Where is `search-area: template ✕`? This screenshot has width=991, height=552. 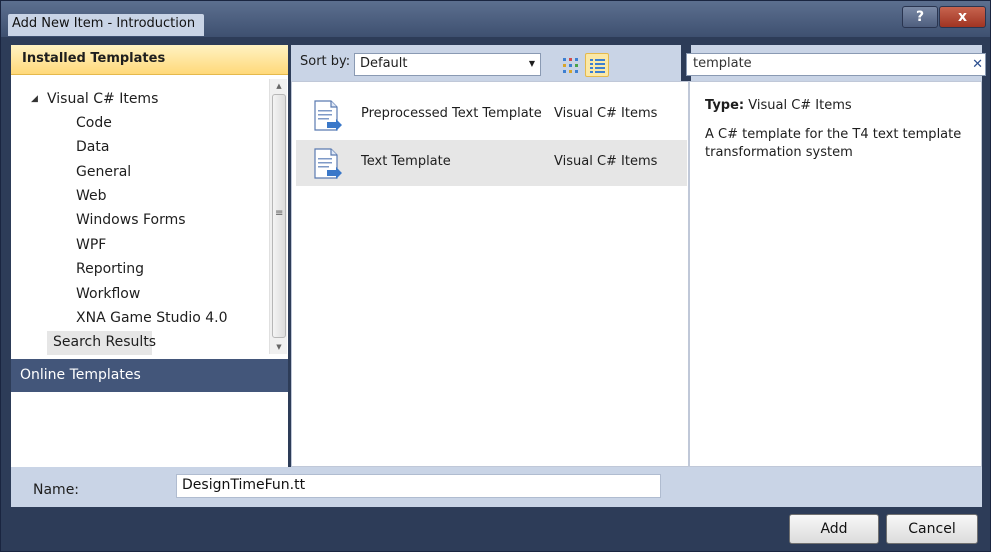
search-area: template ✕ is located at coordinates (836, 63).